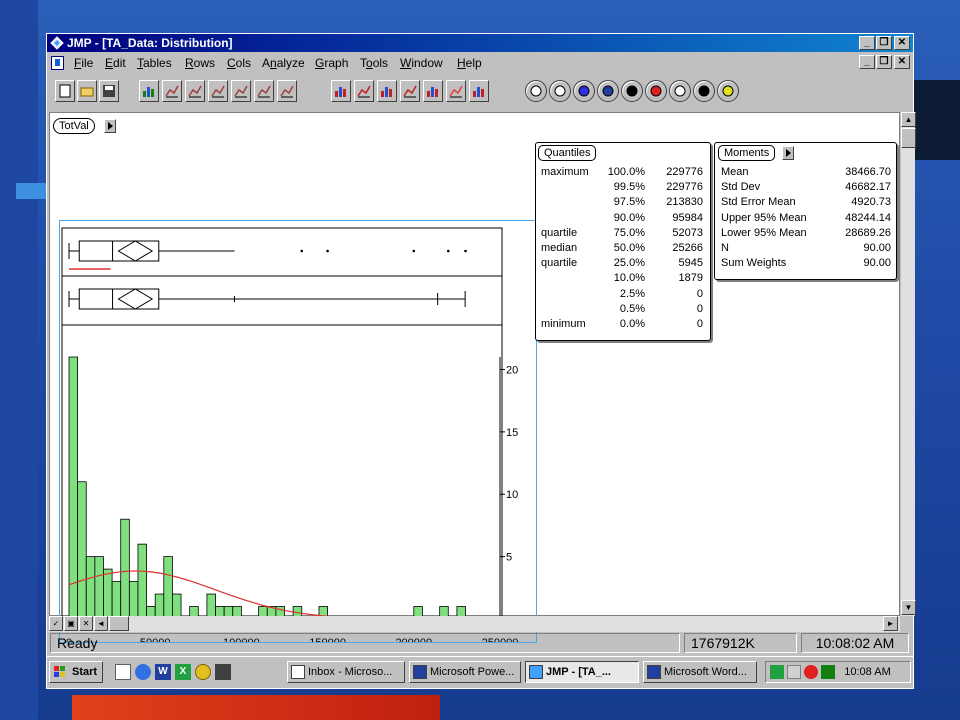 Image resolution: width=960 pixels, height=720 pixels. What do you see at coordinates (456, 91) in the screenshot?
I see `pie-icon` at bounding box center [456, 91].